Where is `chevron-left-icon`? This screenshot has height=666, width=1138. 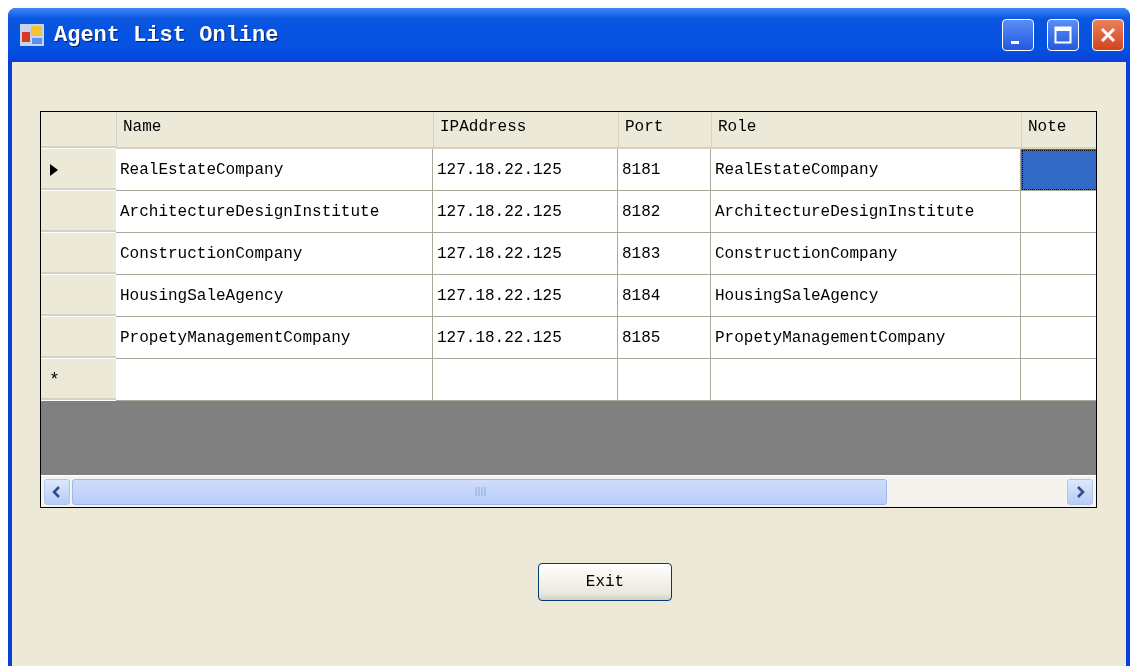
chevron-left-icon is located at coordinates (57, 491).